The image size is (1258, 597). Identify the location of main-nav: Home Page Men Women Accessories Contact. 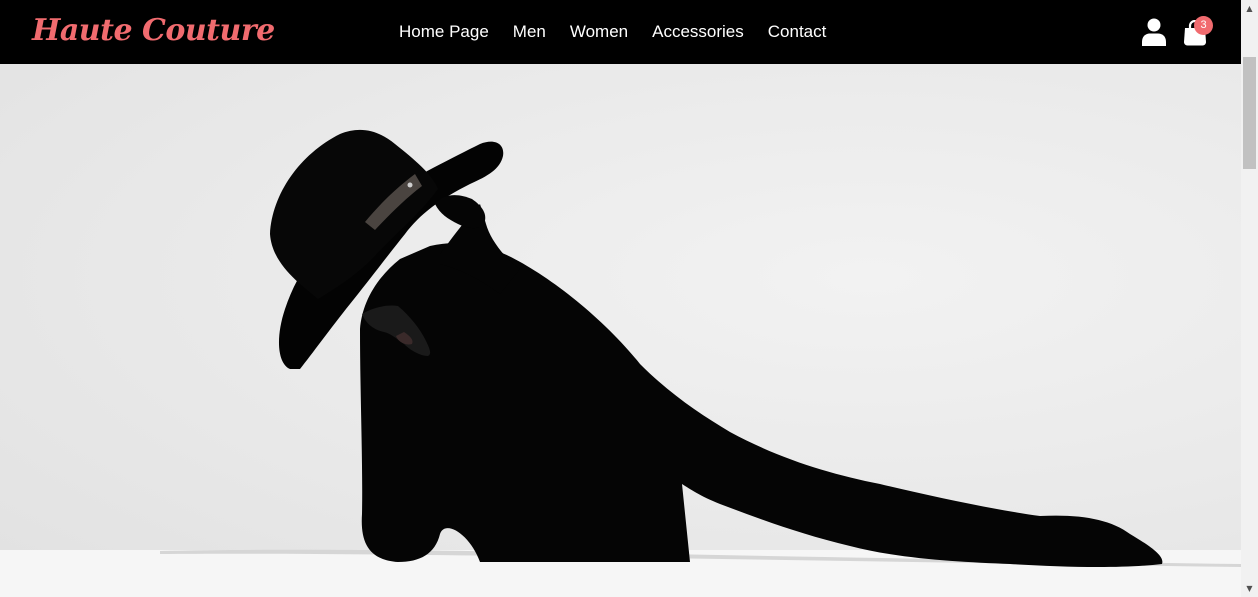
(624, 32).